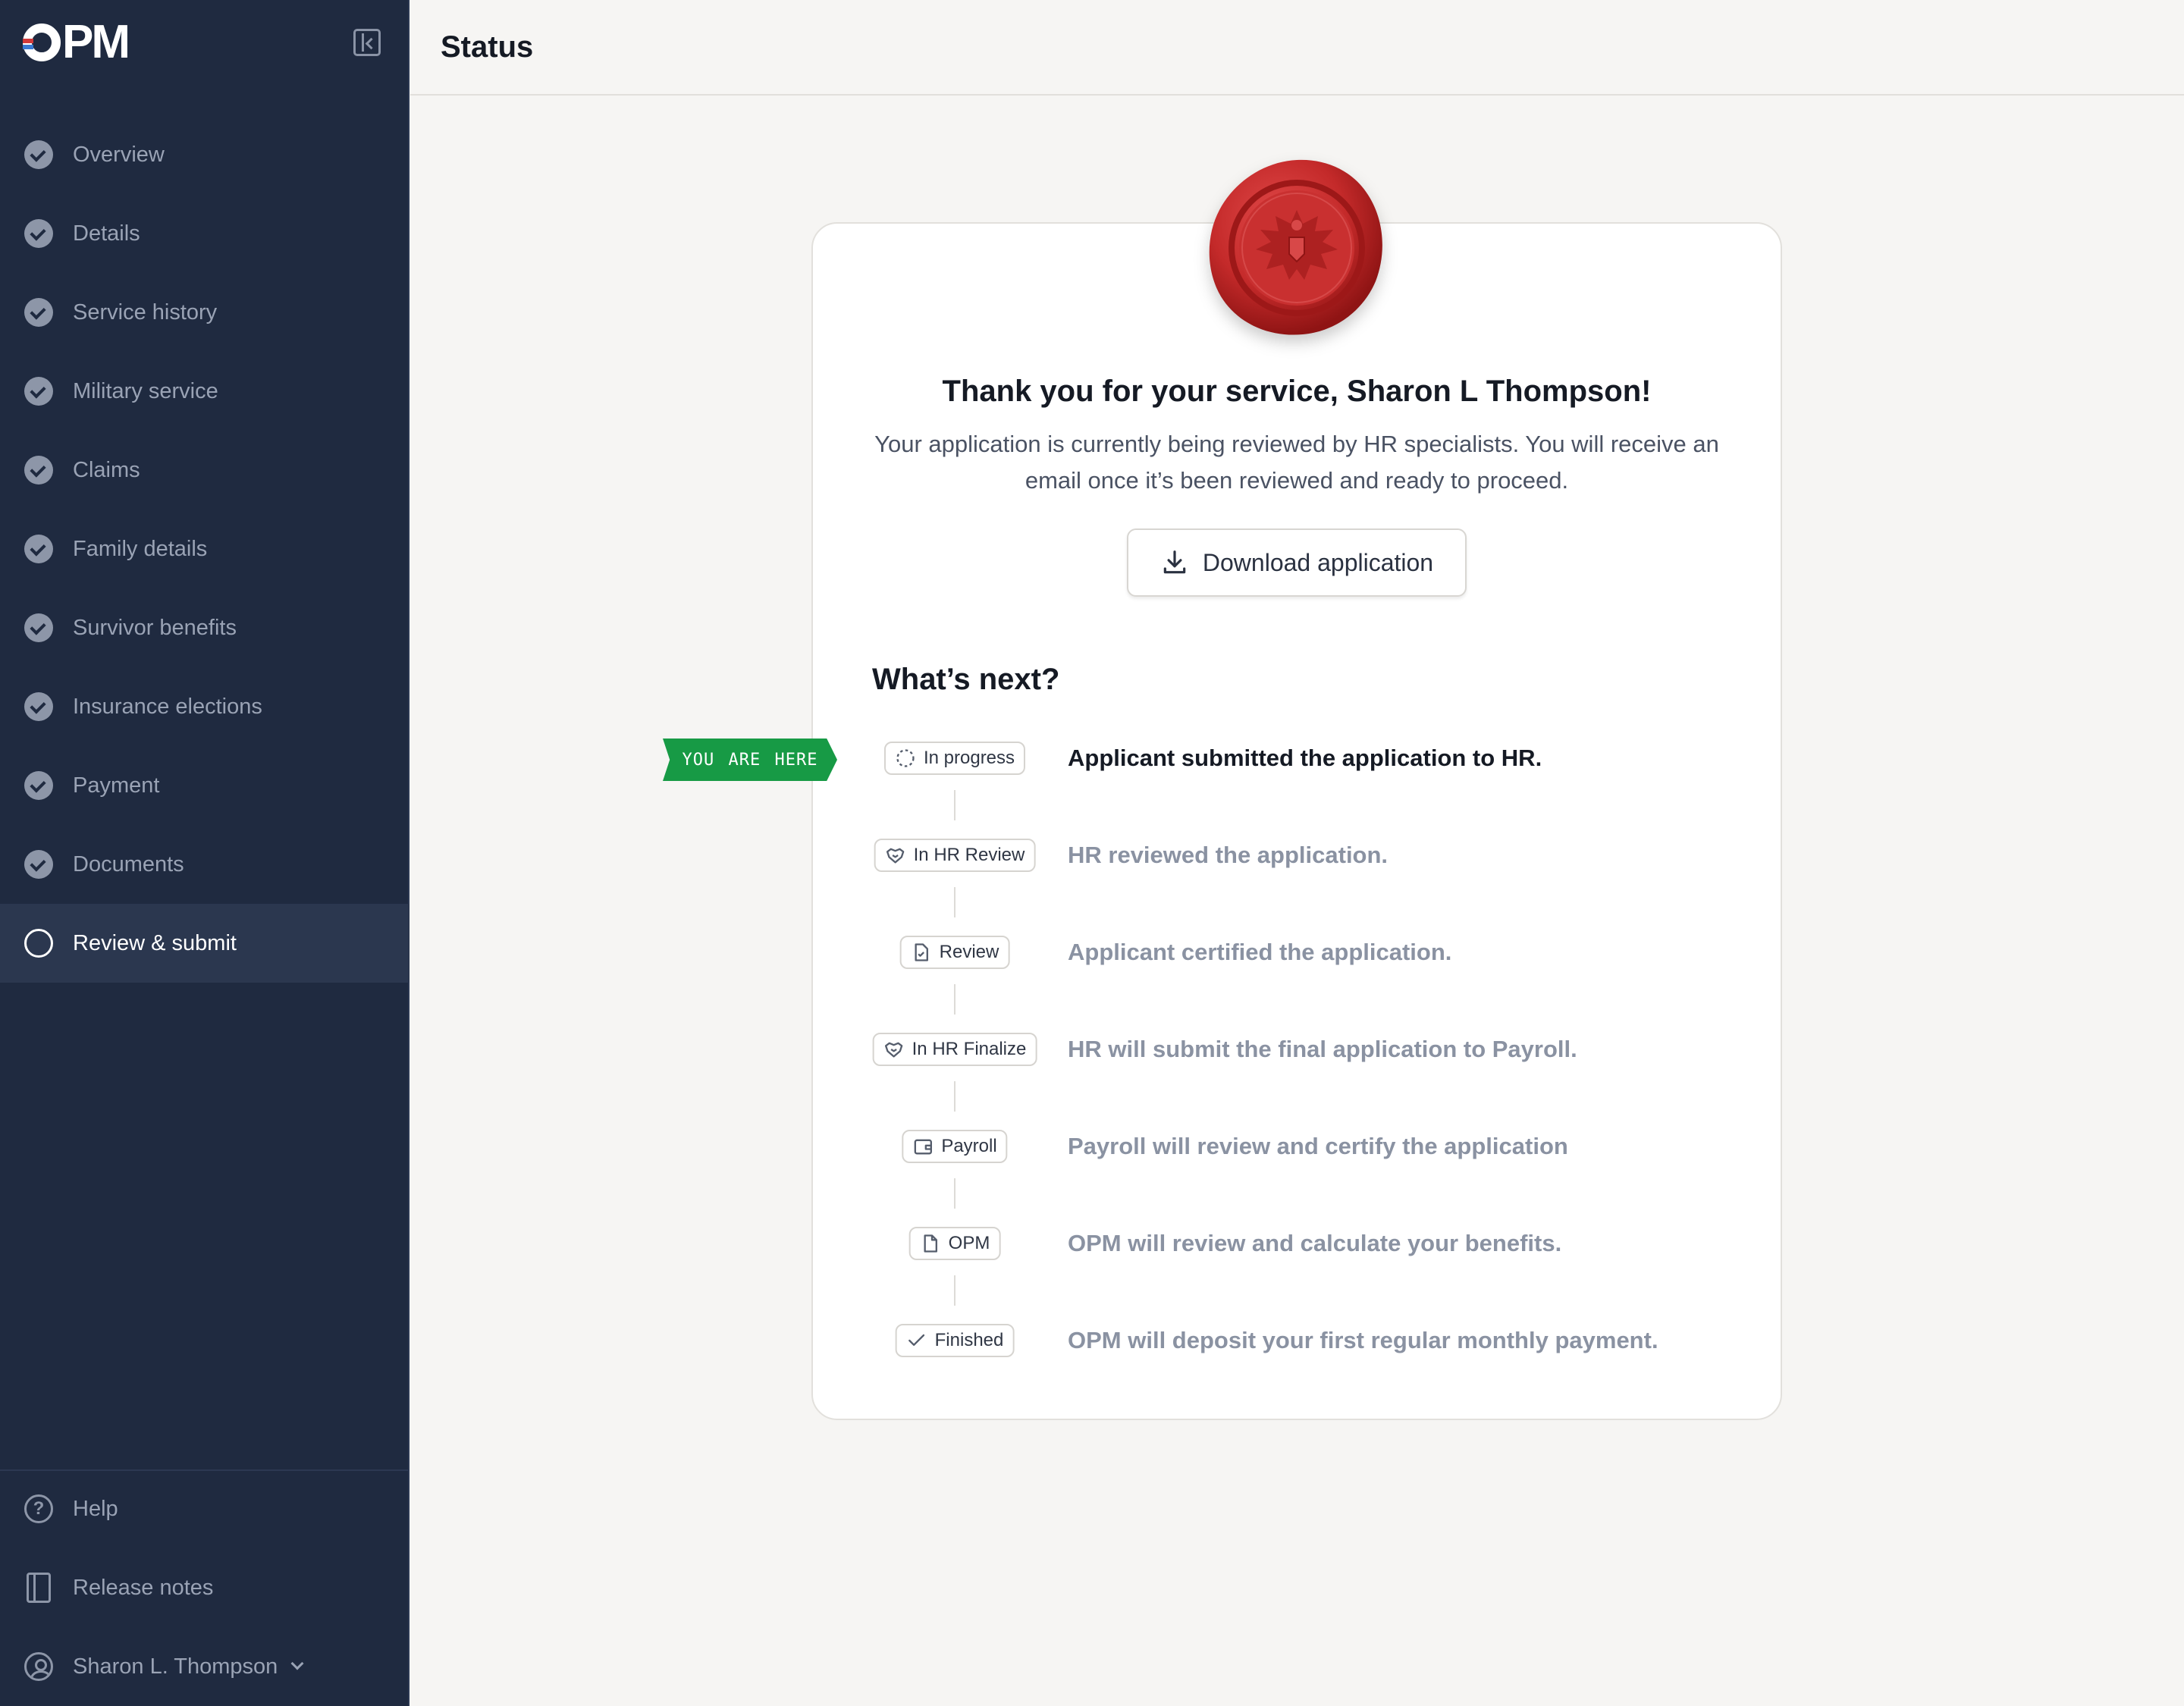 The height and width of the screenshot is (1706, 2184). I want to click on sidebar-bottom-nav: ? Help Release notes Sharon L. Thompson, so click(205, 1587).